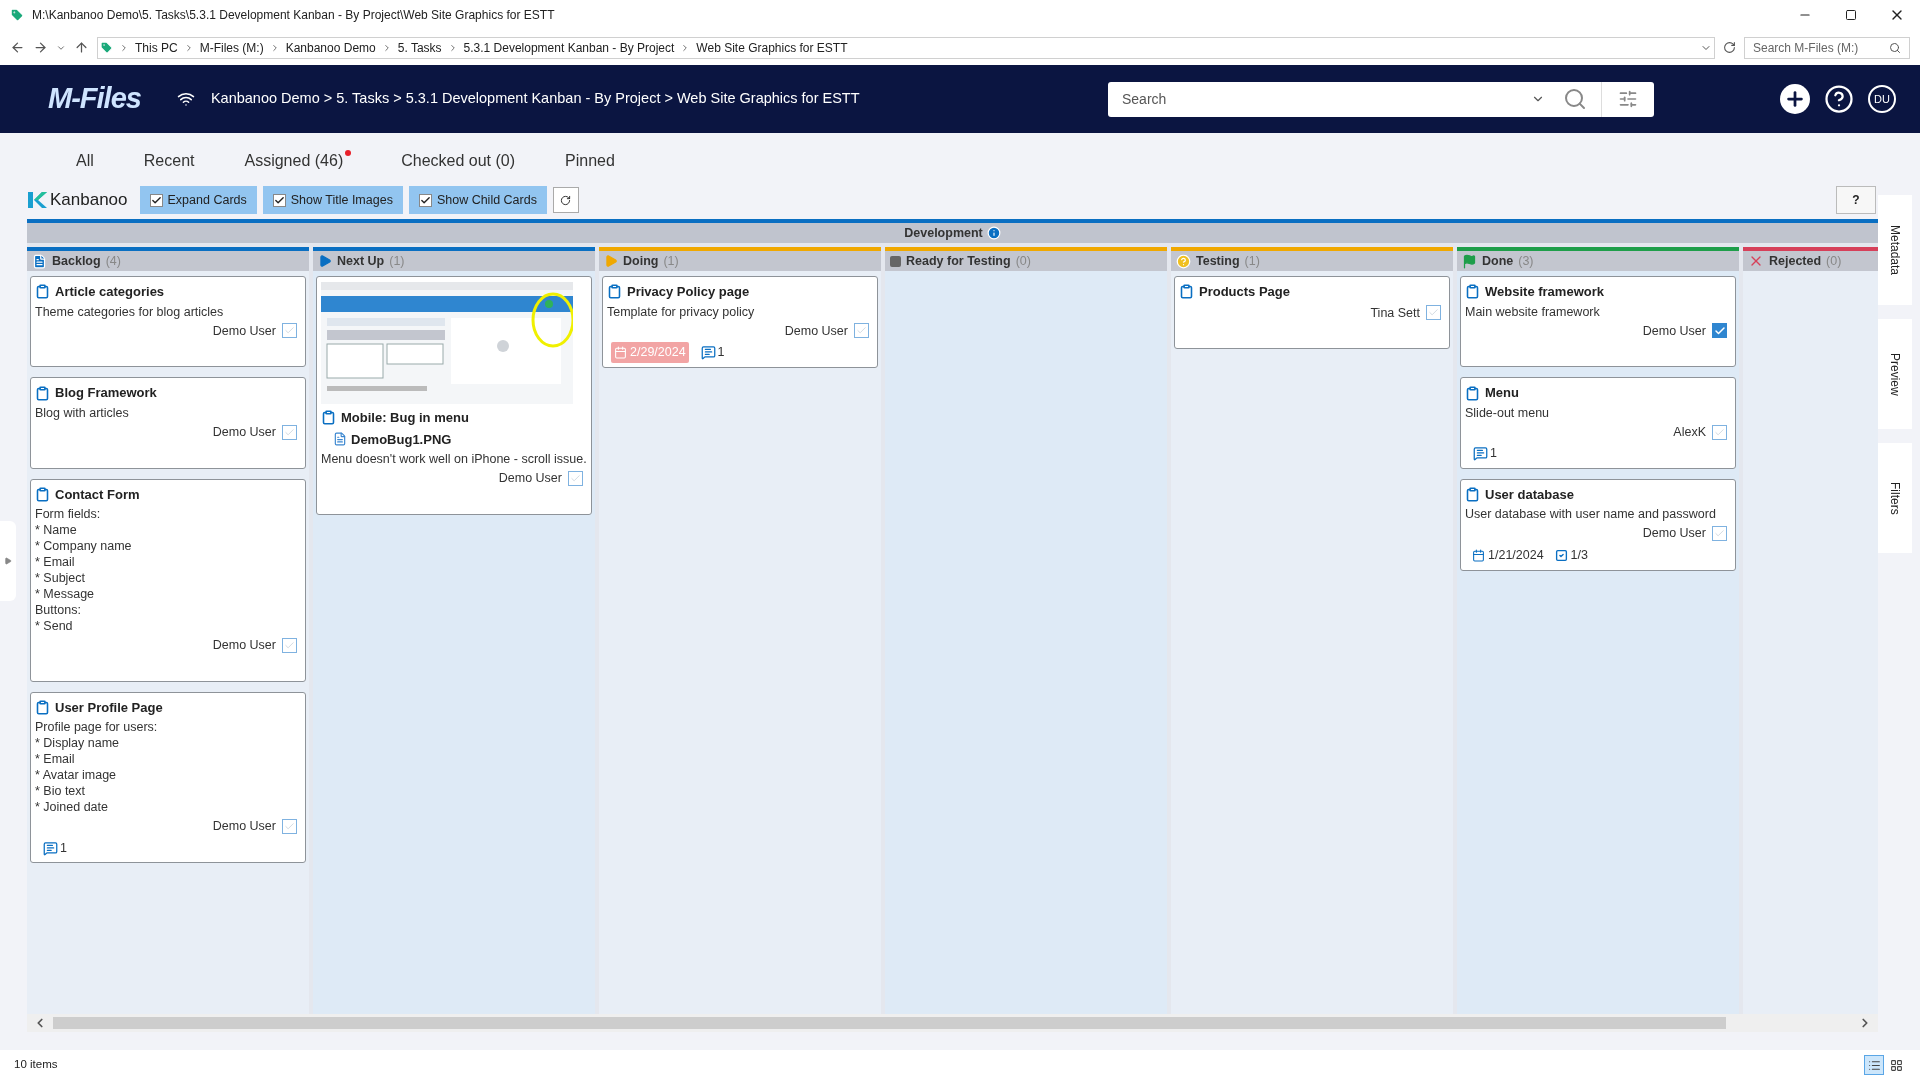 The image size is (1920, 1080). What do you see at coordinates (1834, 261) in the screenshot?
I see `column-count: (0)` at bounding box center [1834, 261].